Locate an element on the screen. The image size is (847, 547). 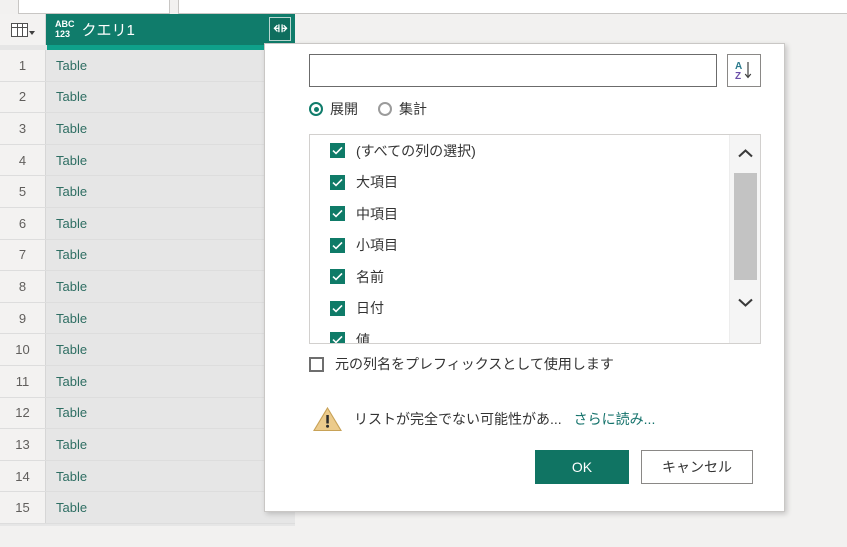
table-row: 9 Table is located at coordinates (147, 318).